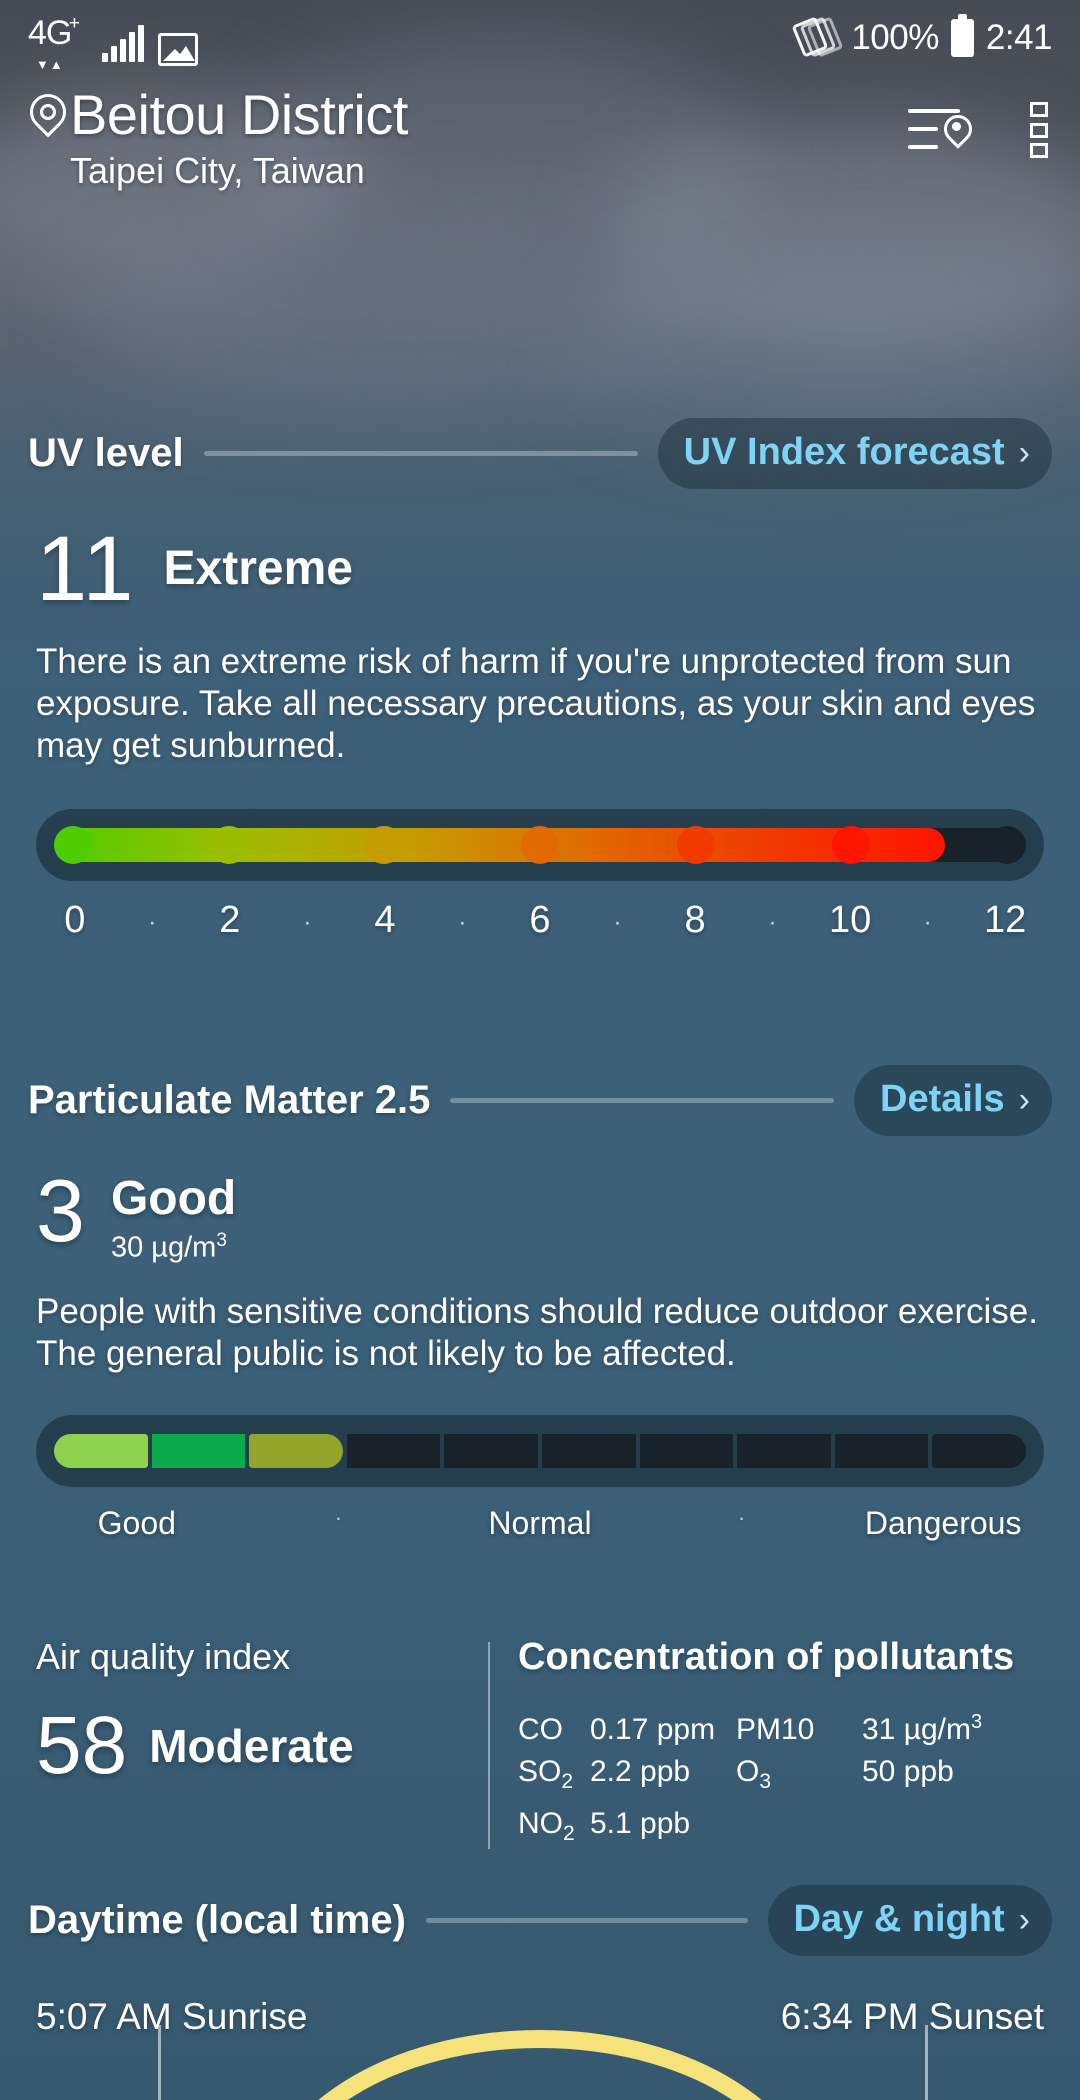 This screenshot has width=1080, height=2100. Describe the element at coordinates (385, 920) in the screenshot. I see `uv-scale-tick: 4` at that location.